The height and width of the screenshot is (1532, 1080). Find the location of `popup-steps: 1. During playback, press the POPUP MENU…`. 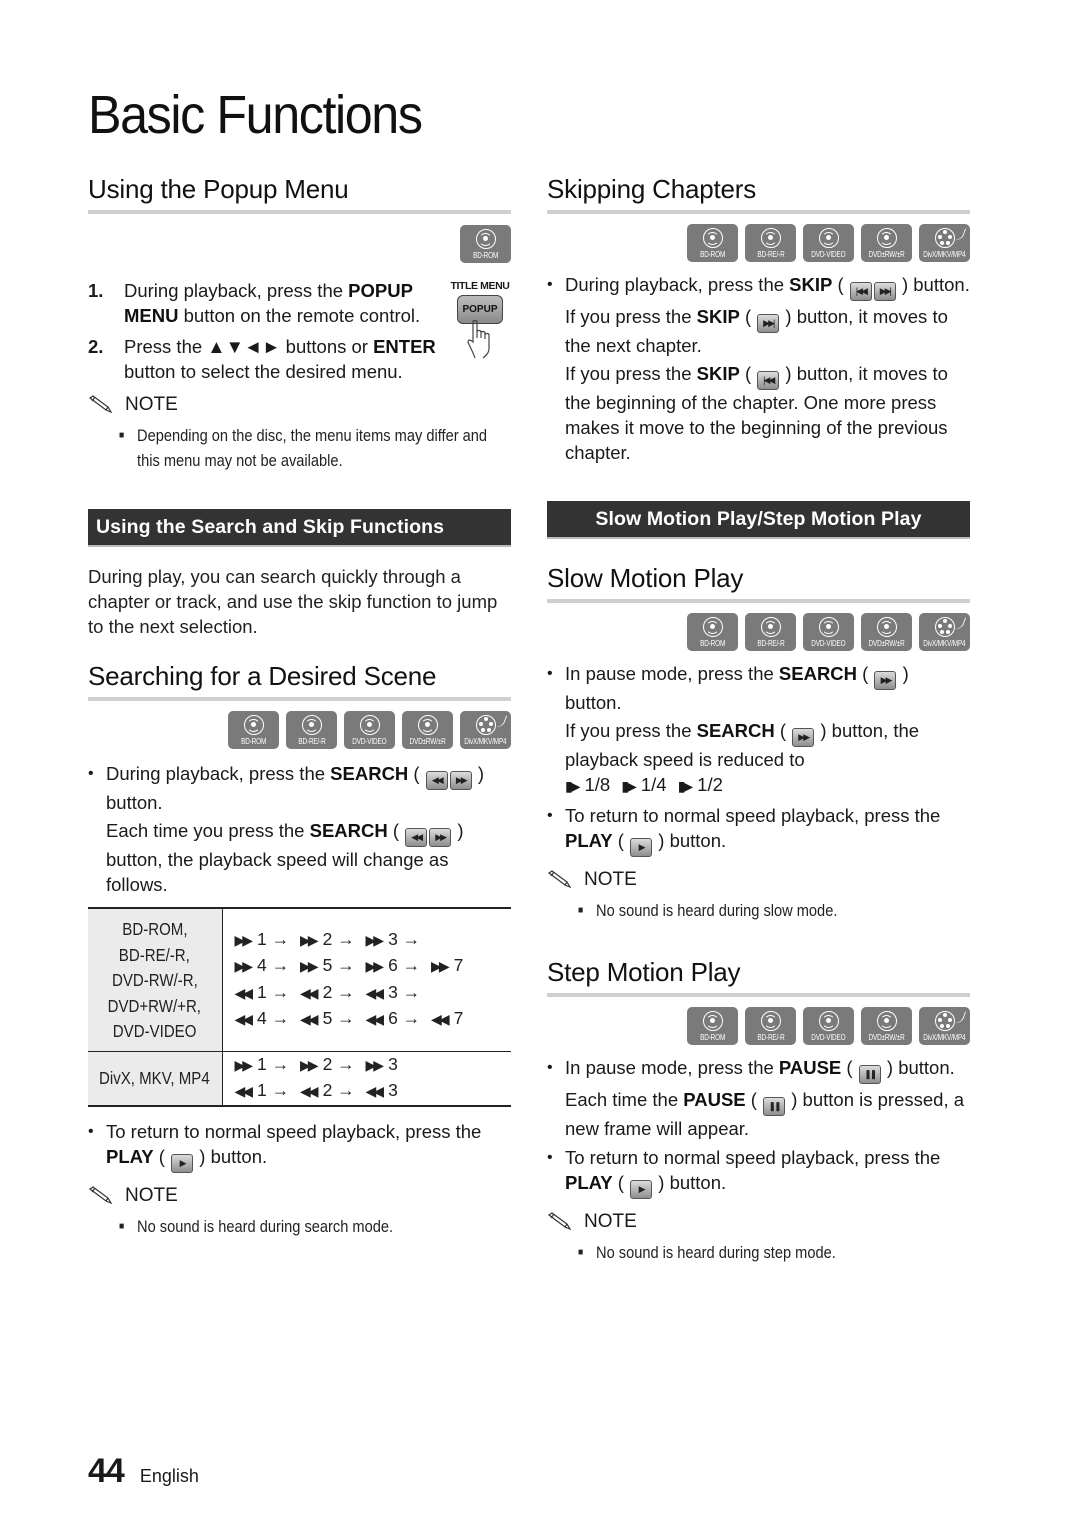

popup-steps: 1. During playback, press the POPUP MENU… is located at coordinates (268, 331).